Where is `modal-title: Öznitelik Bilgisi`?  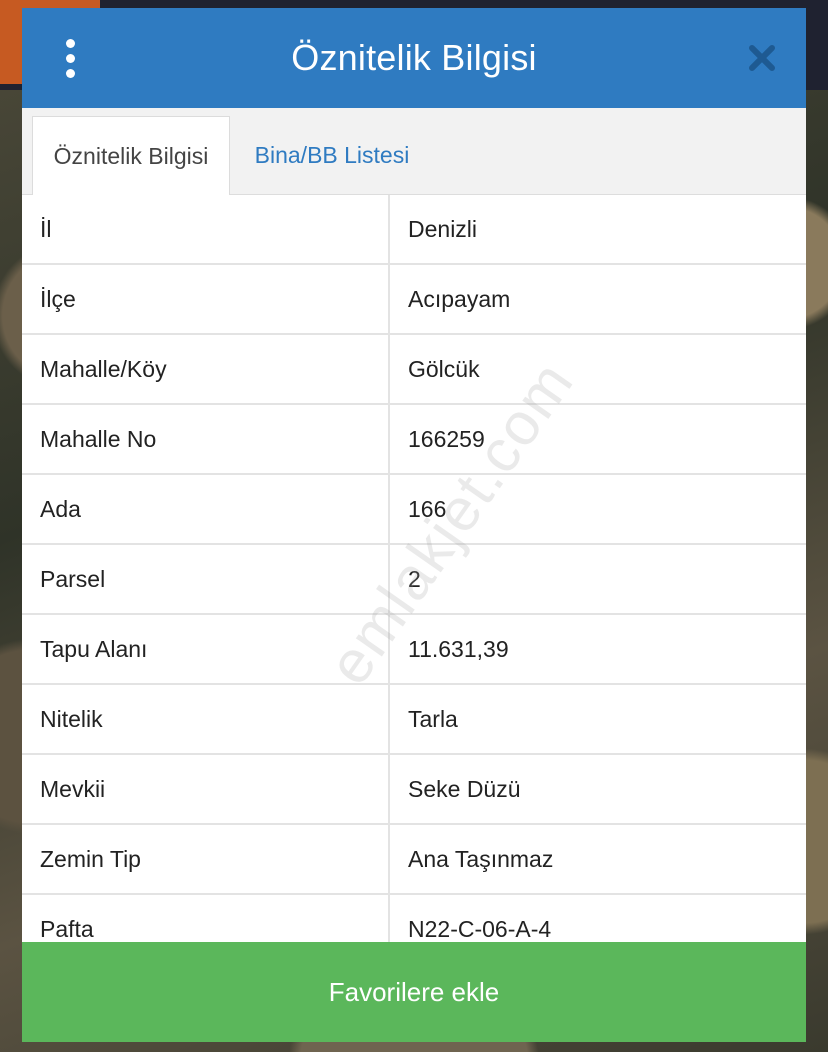 modal-title: Öznitelik Bilgisi is located at coordinates (414, 57).